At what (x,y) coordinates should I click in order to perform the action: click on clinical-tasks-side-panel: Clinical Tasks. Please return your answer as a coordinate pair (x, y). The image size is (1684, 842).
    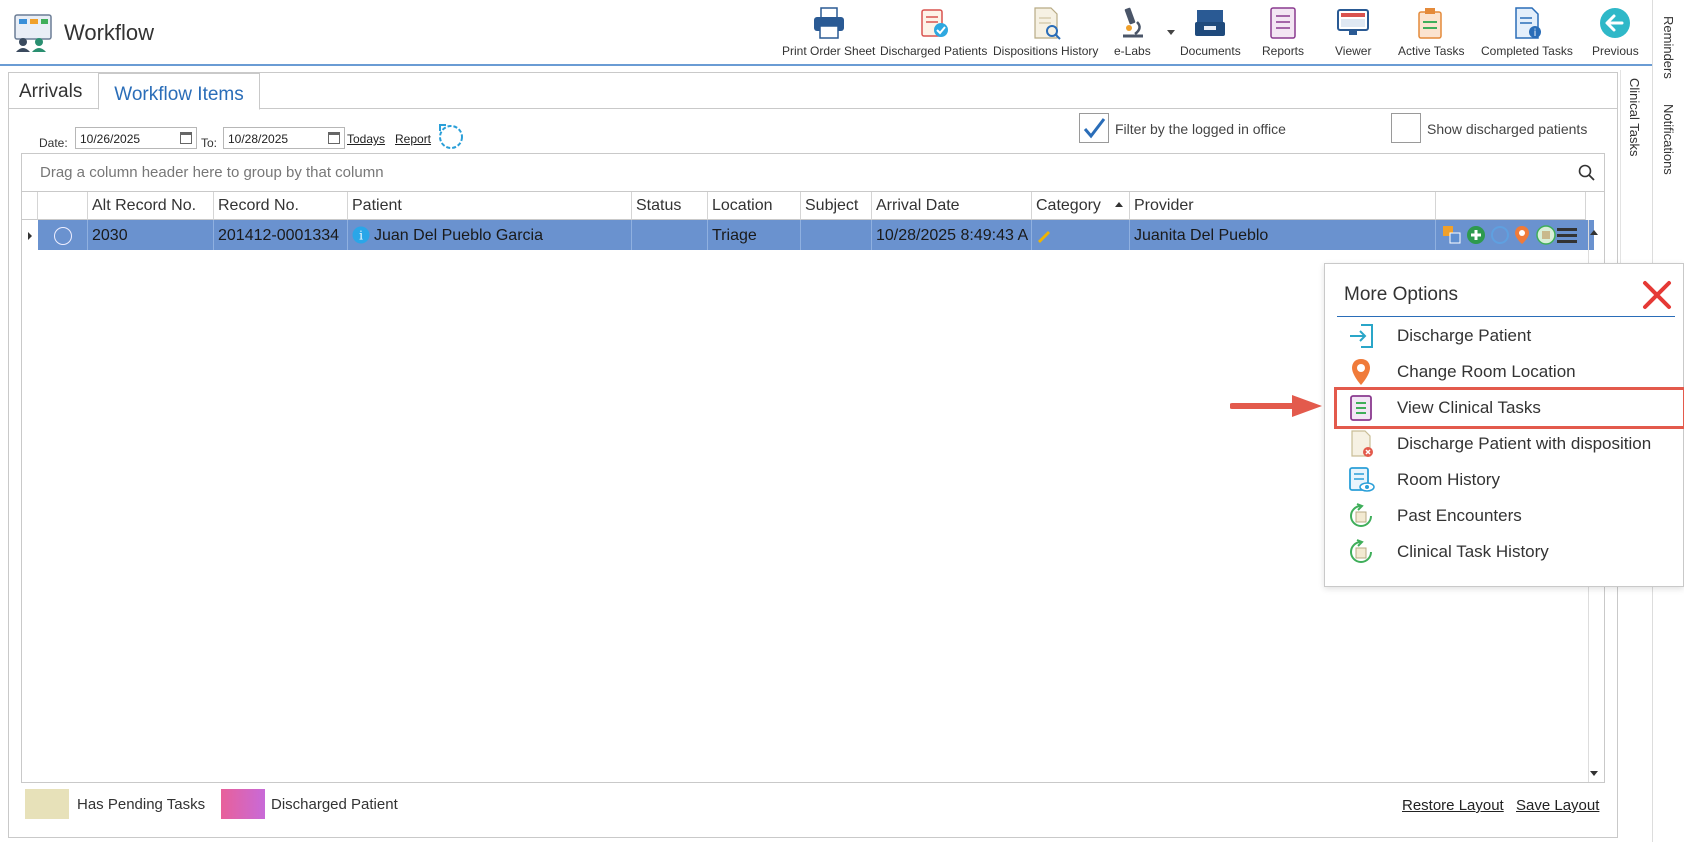
    Looking at the image, I should click on (1634, 170).